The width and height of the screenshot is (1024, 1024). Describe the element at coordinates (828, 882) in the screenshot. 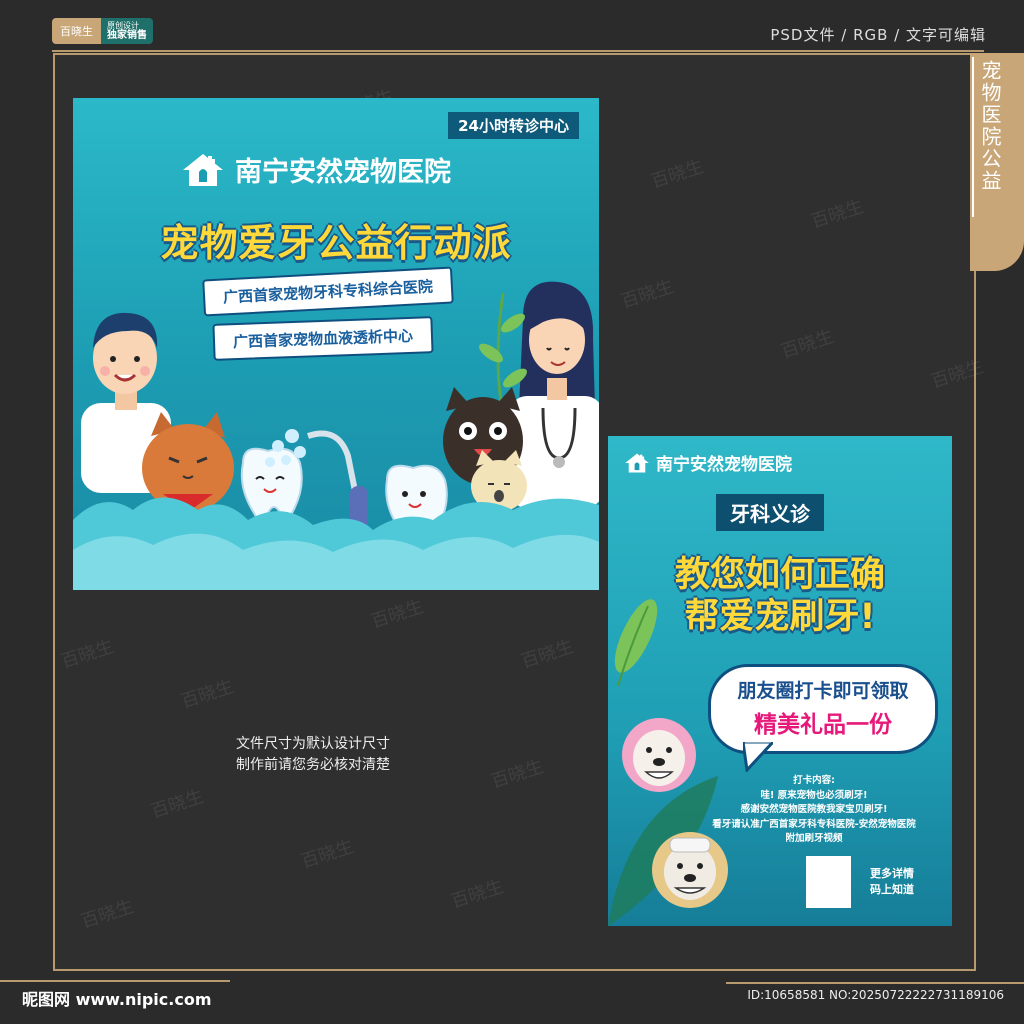

I see `qr-code-placeholder` at that location.